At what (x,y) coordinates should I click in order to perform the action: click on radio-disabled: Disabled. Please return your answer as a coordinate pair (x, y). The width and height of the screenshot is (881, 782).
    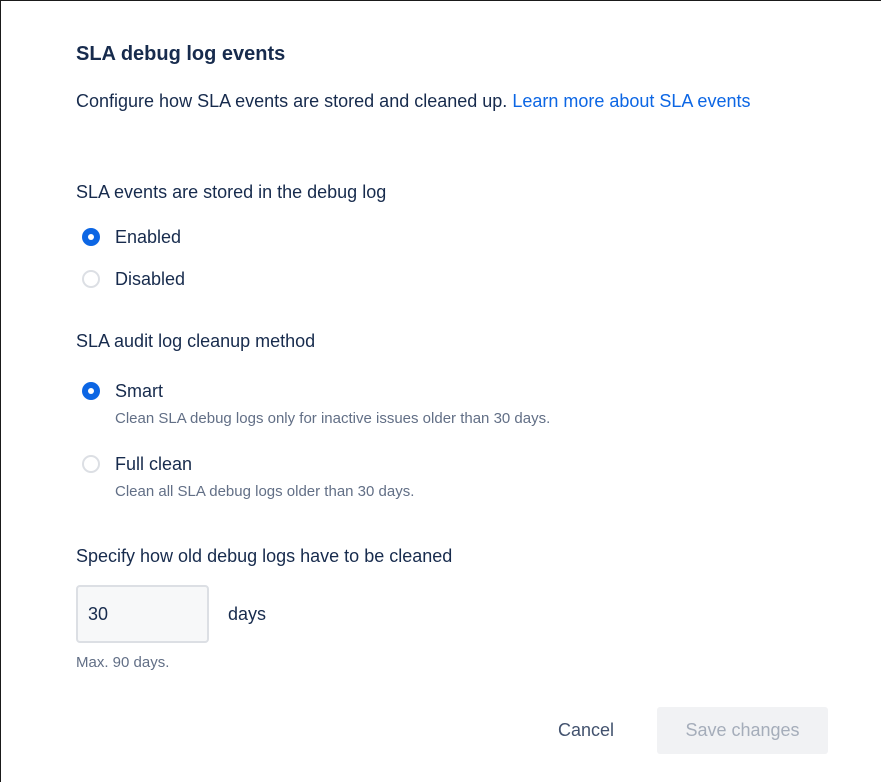
    Looking at the image, I should click on (133, 279).